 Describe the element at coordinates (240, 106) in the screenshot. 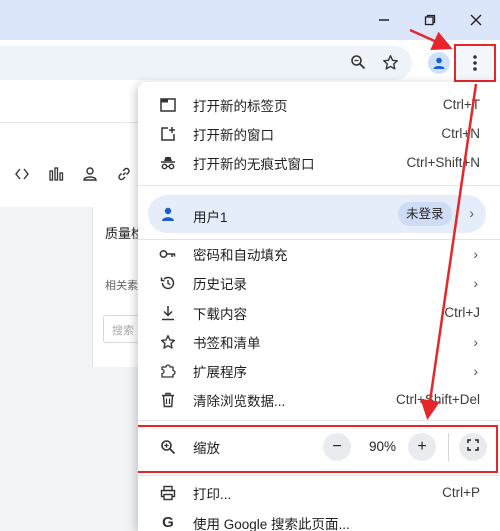

I see `menu-item-label: 打开新的标签页` at that location.